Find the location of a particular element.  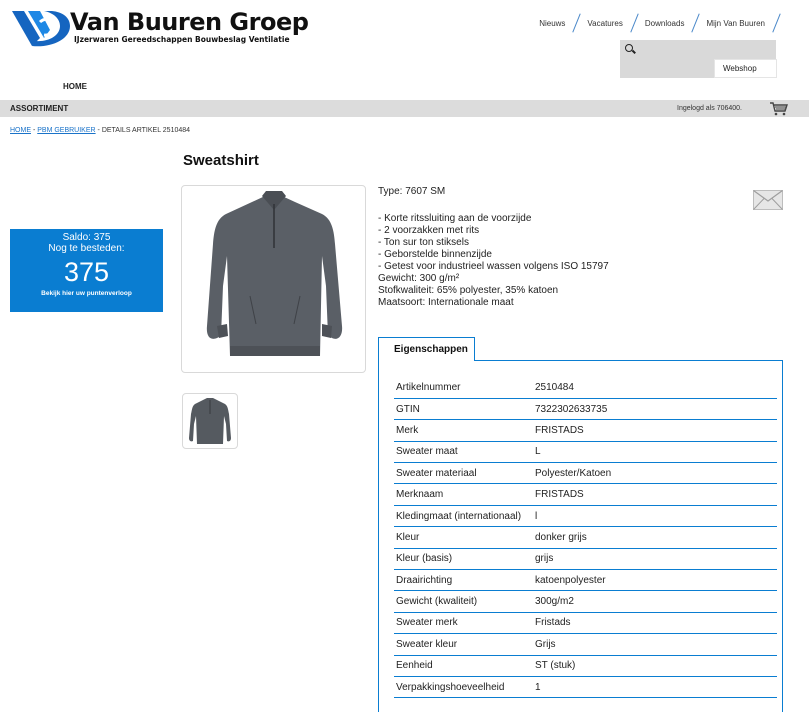

property-value: ST (stuk) is located at coordinates (655, 666).